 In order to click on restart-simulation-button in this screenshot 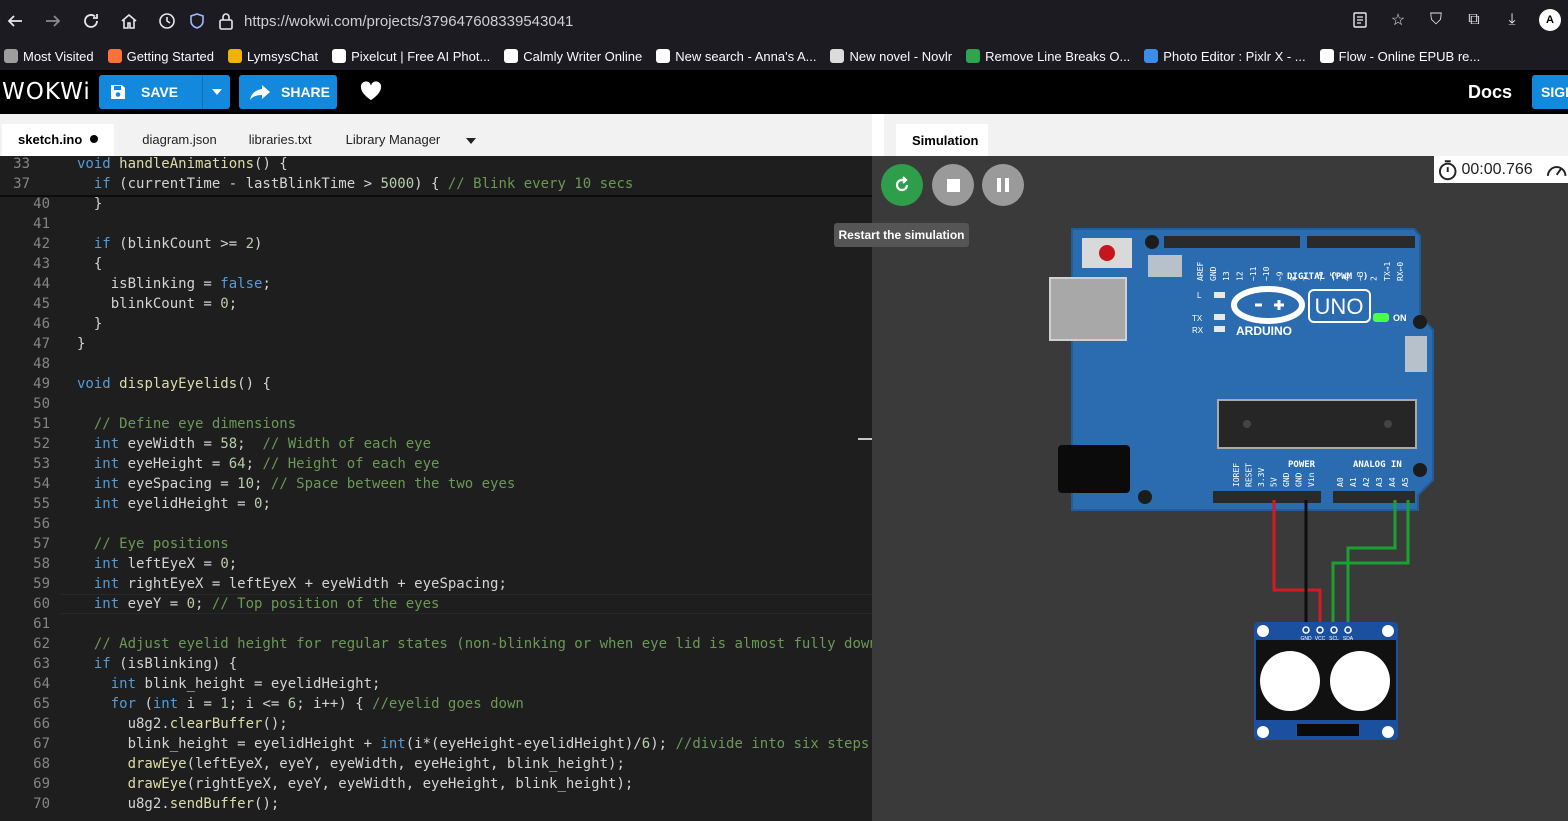, I will do `click(902, 185)`.